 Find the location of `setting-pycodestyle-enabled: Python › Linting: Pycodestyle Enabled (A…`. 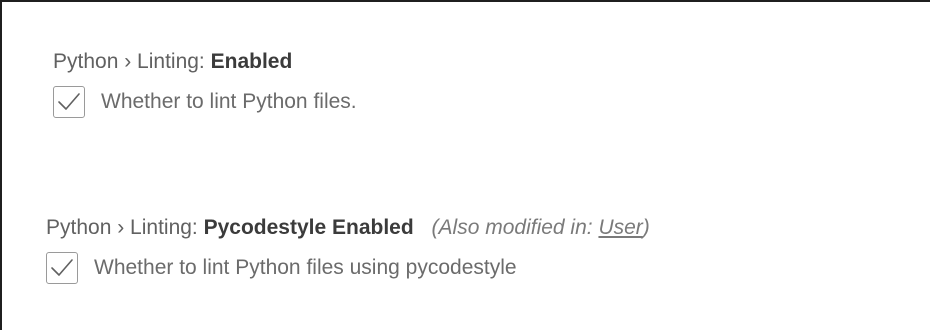

setting-pycodestyle-enabled: Python › Linting: Pycodestyle Enabled (A… is located at coordinates (348, 249).